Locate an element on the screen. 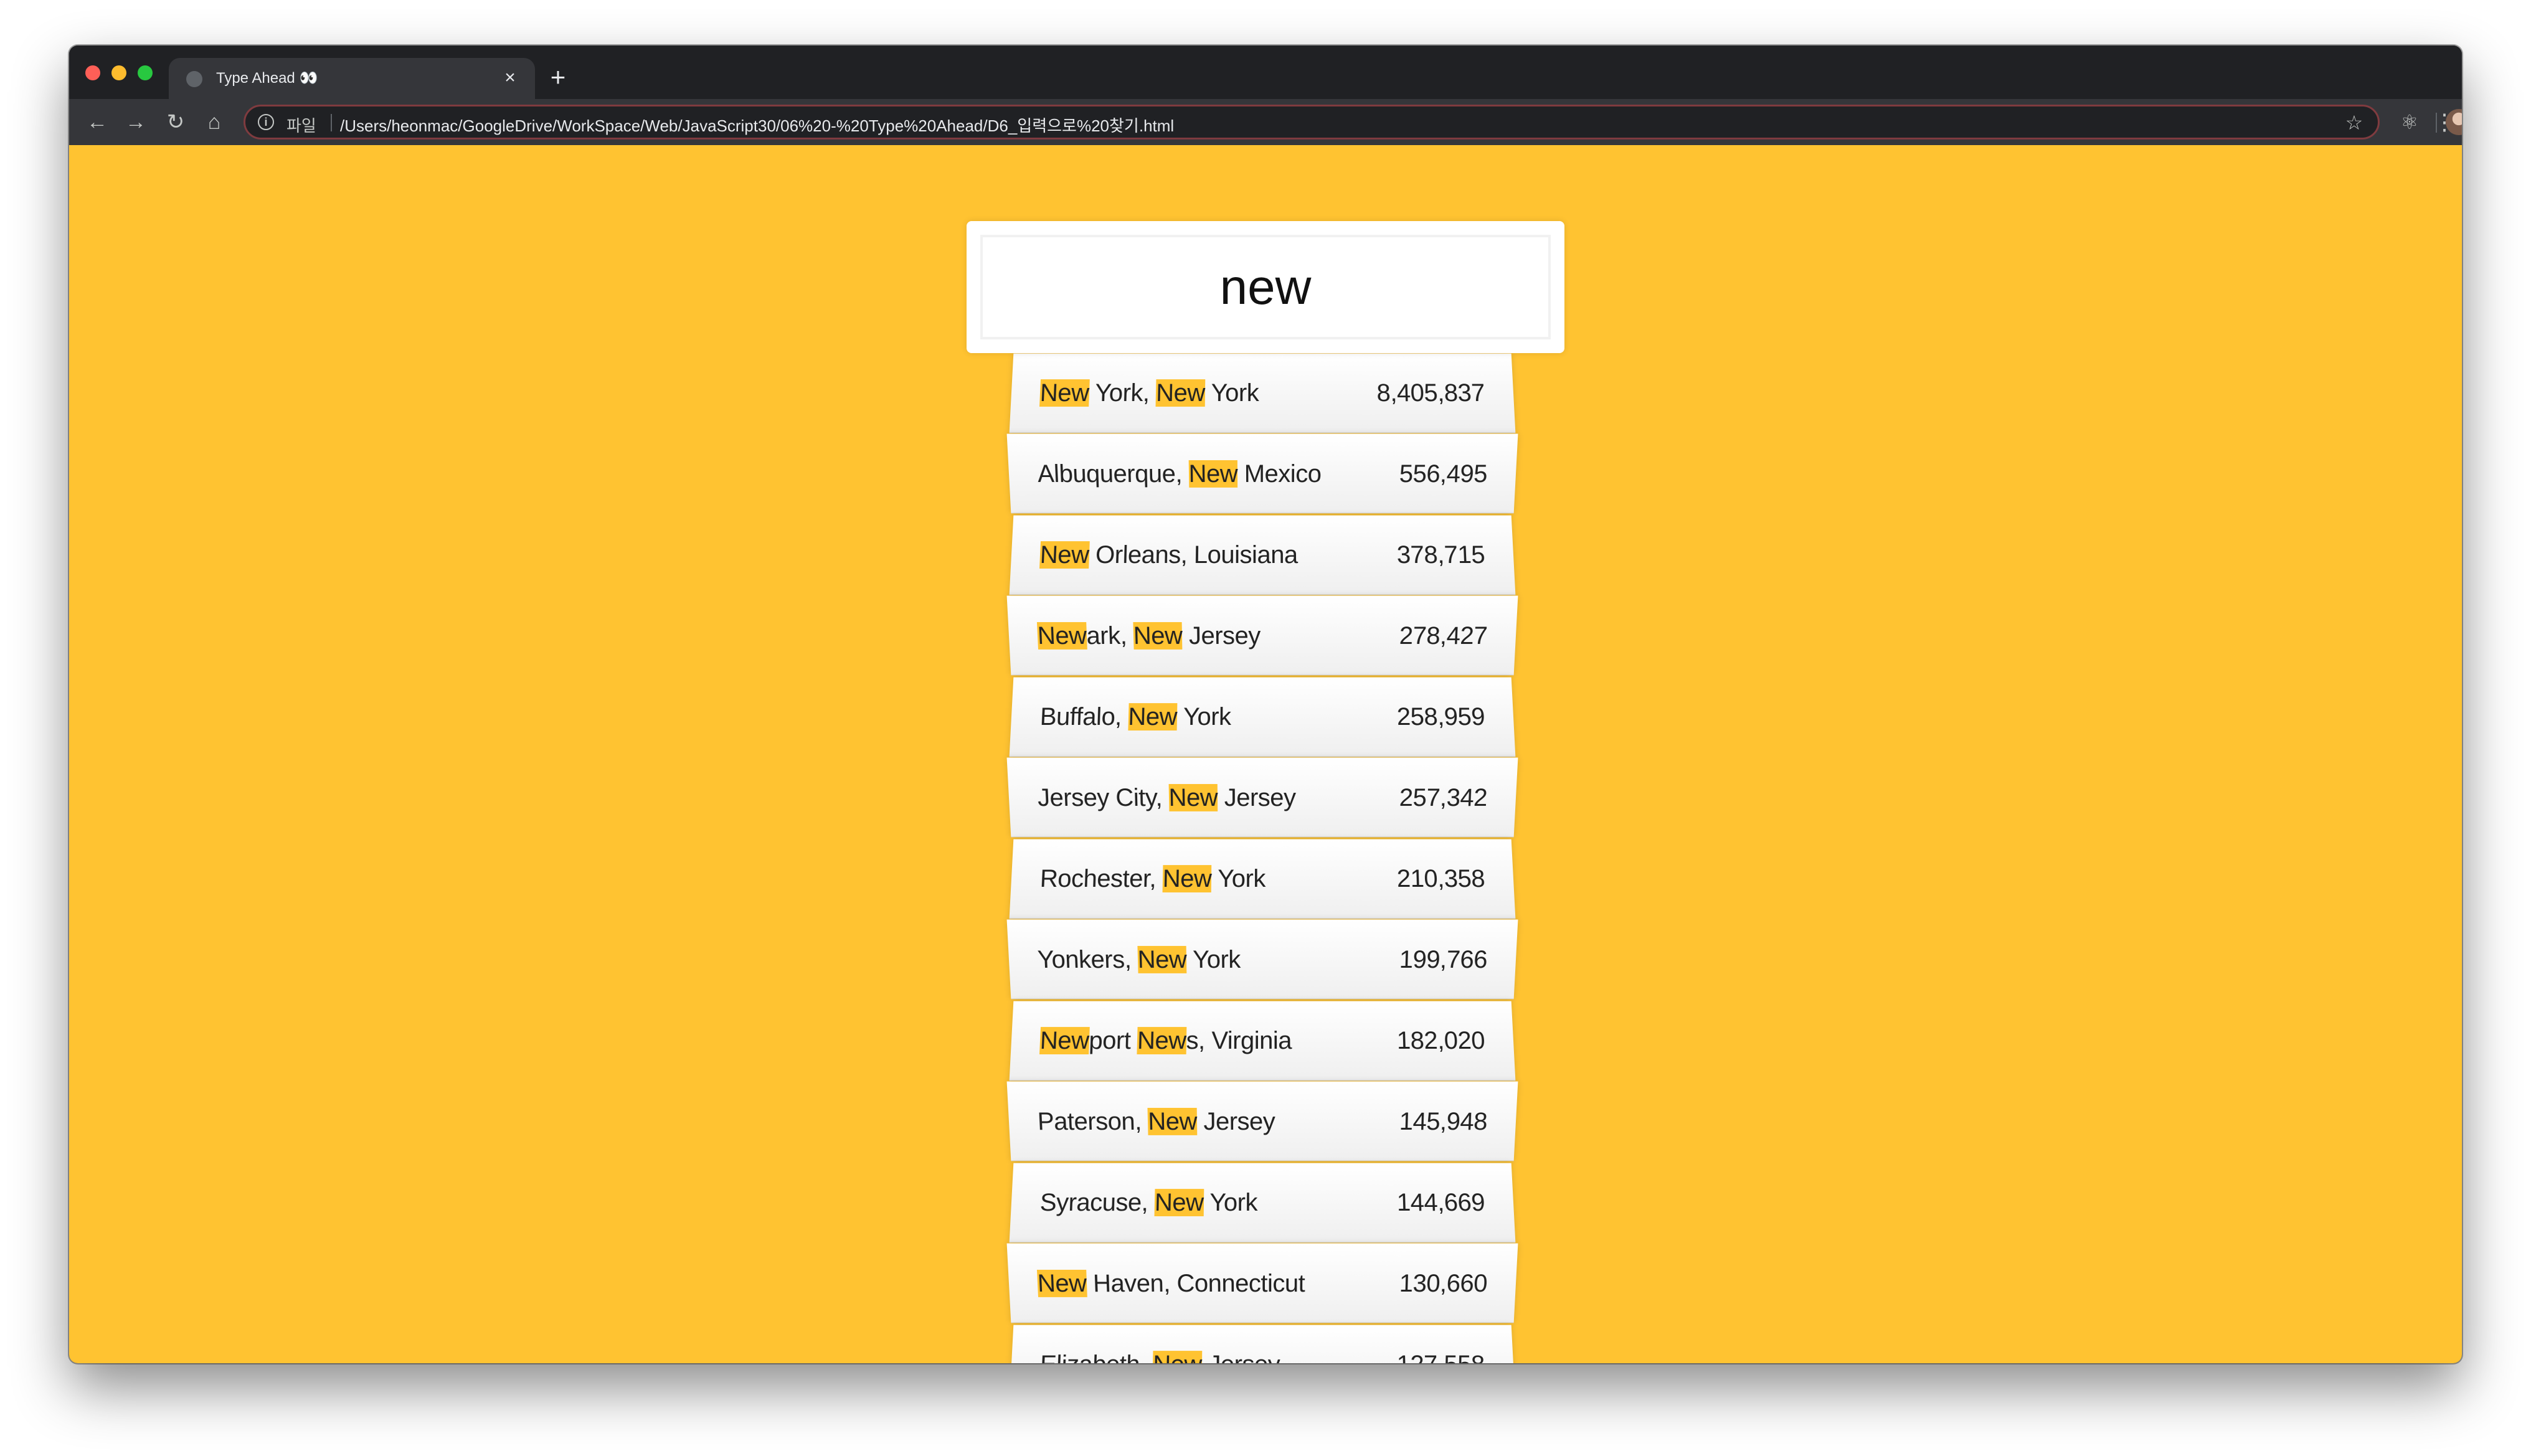 This screenshot has width=2531, height=1456. name-segment: Buffalo, is located at coordinates (1084, 717).